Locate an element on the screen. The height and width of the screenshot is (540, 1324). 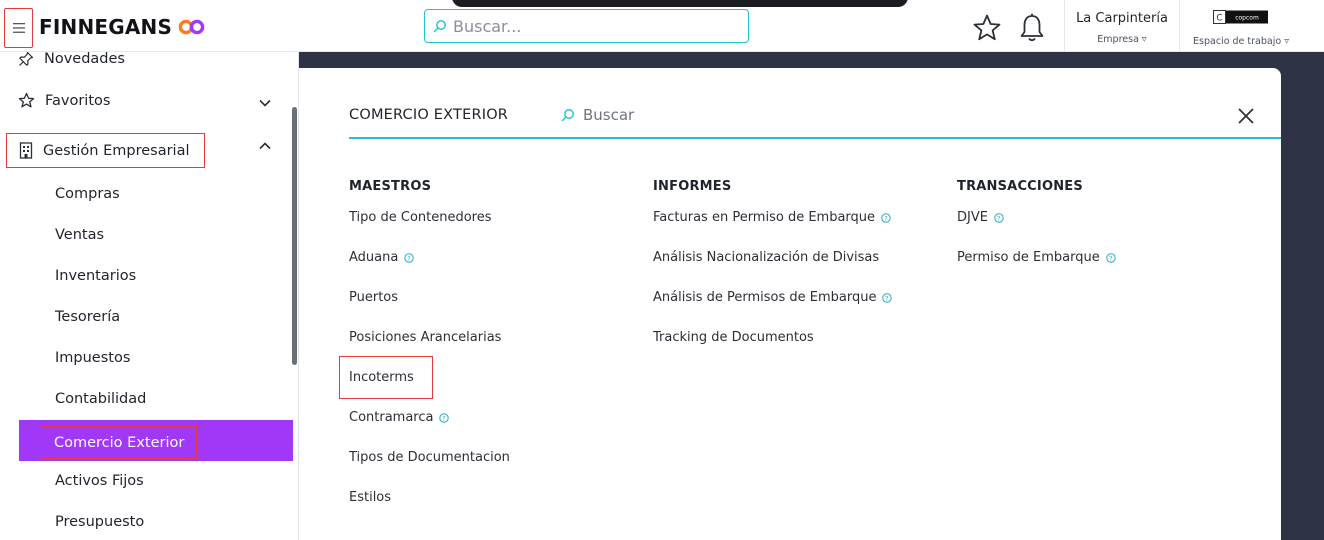
company-label: Empresa ▿ is located at coordinates (1122, 39).